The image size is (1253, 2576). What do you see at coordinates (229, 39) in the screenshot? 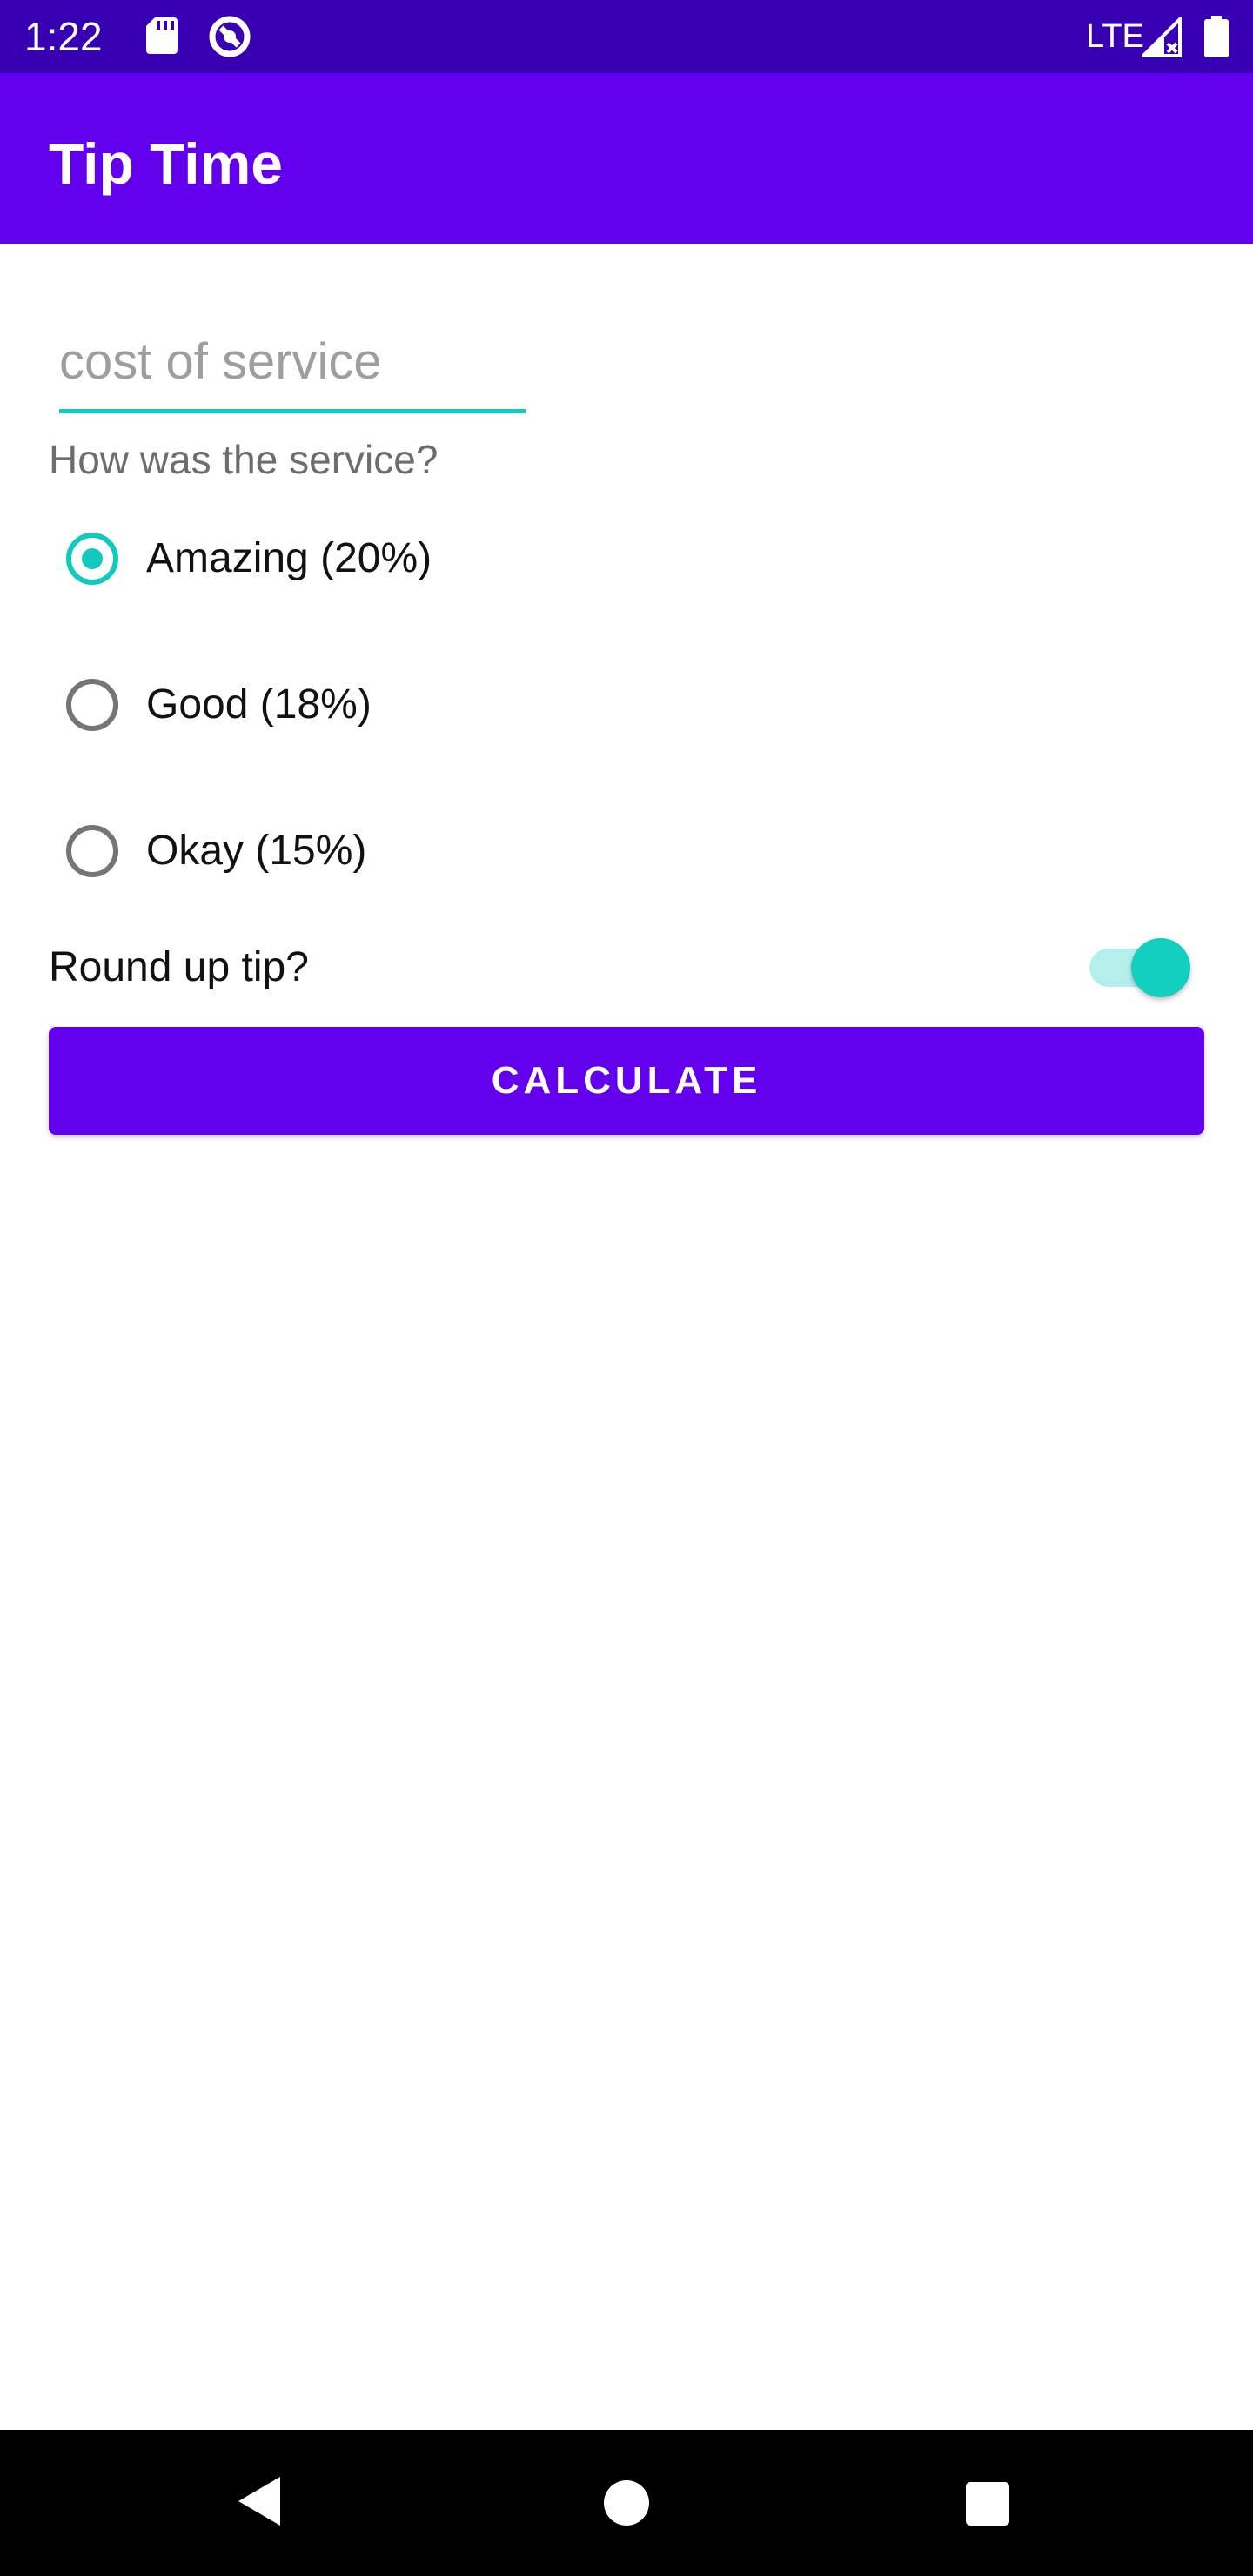
I see `data-saver-icon` at bounding box center [229, 39].